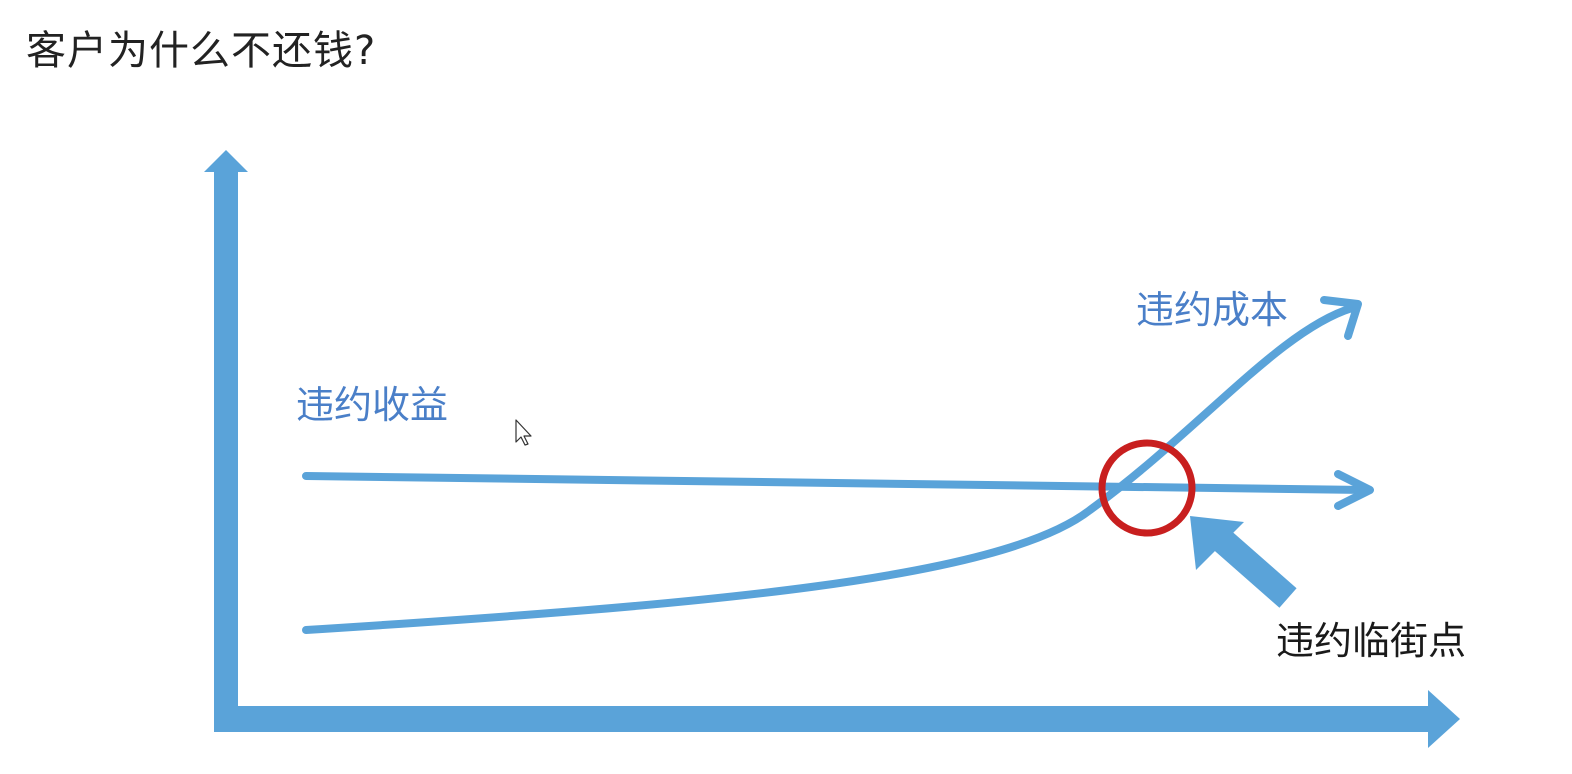 The image size is (1572, 774). Describe the element at coordinates (1212, 310) in the screenshot. I see `default-cost-label: 违约成本` at that location.